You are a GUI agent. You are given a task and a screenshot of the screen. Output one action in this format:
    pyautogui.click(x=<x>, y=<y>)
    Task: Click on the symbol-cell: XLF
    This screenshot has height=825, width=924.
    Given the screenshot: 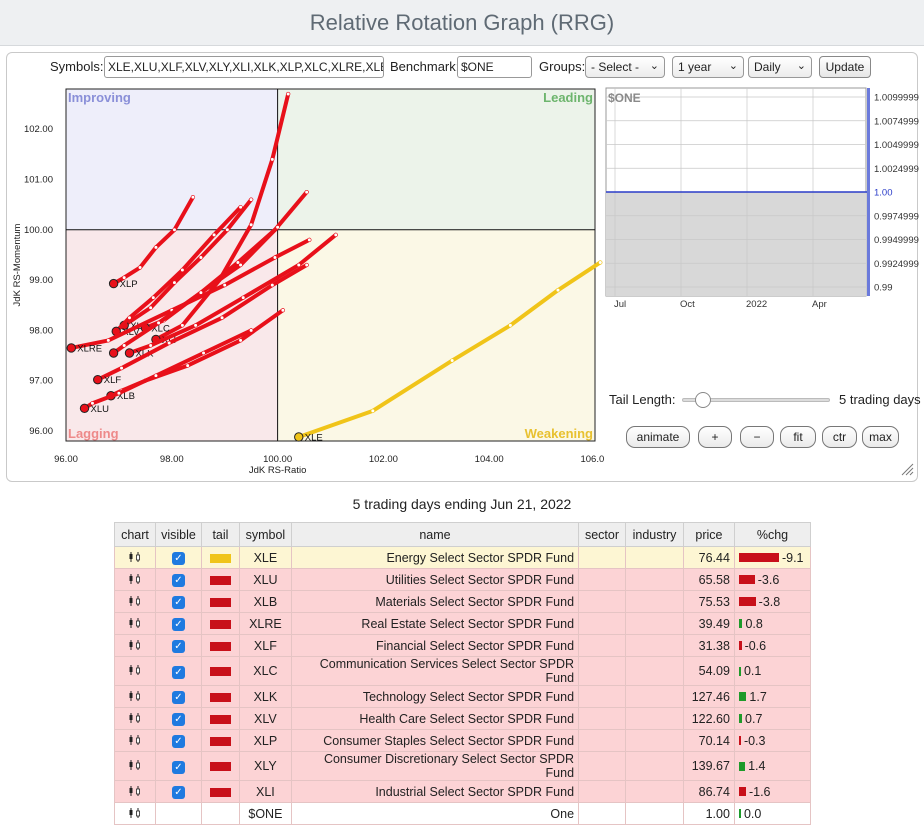 What is the action you would take?
    pyautogui.click(x=265, y=645)
    